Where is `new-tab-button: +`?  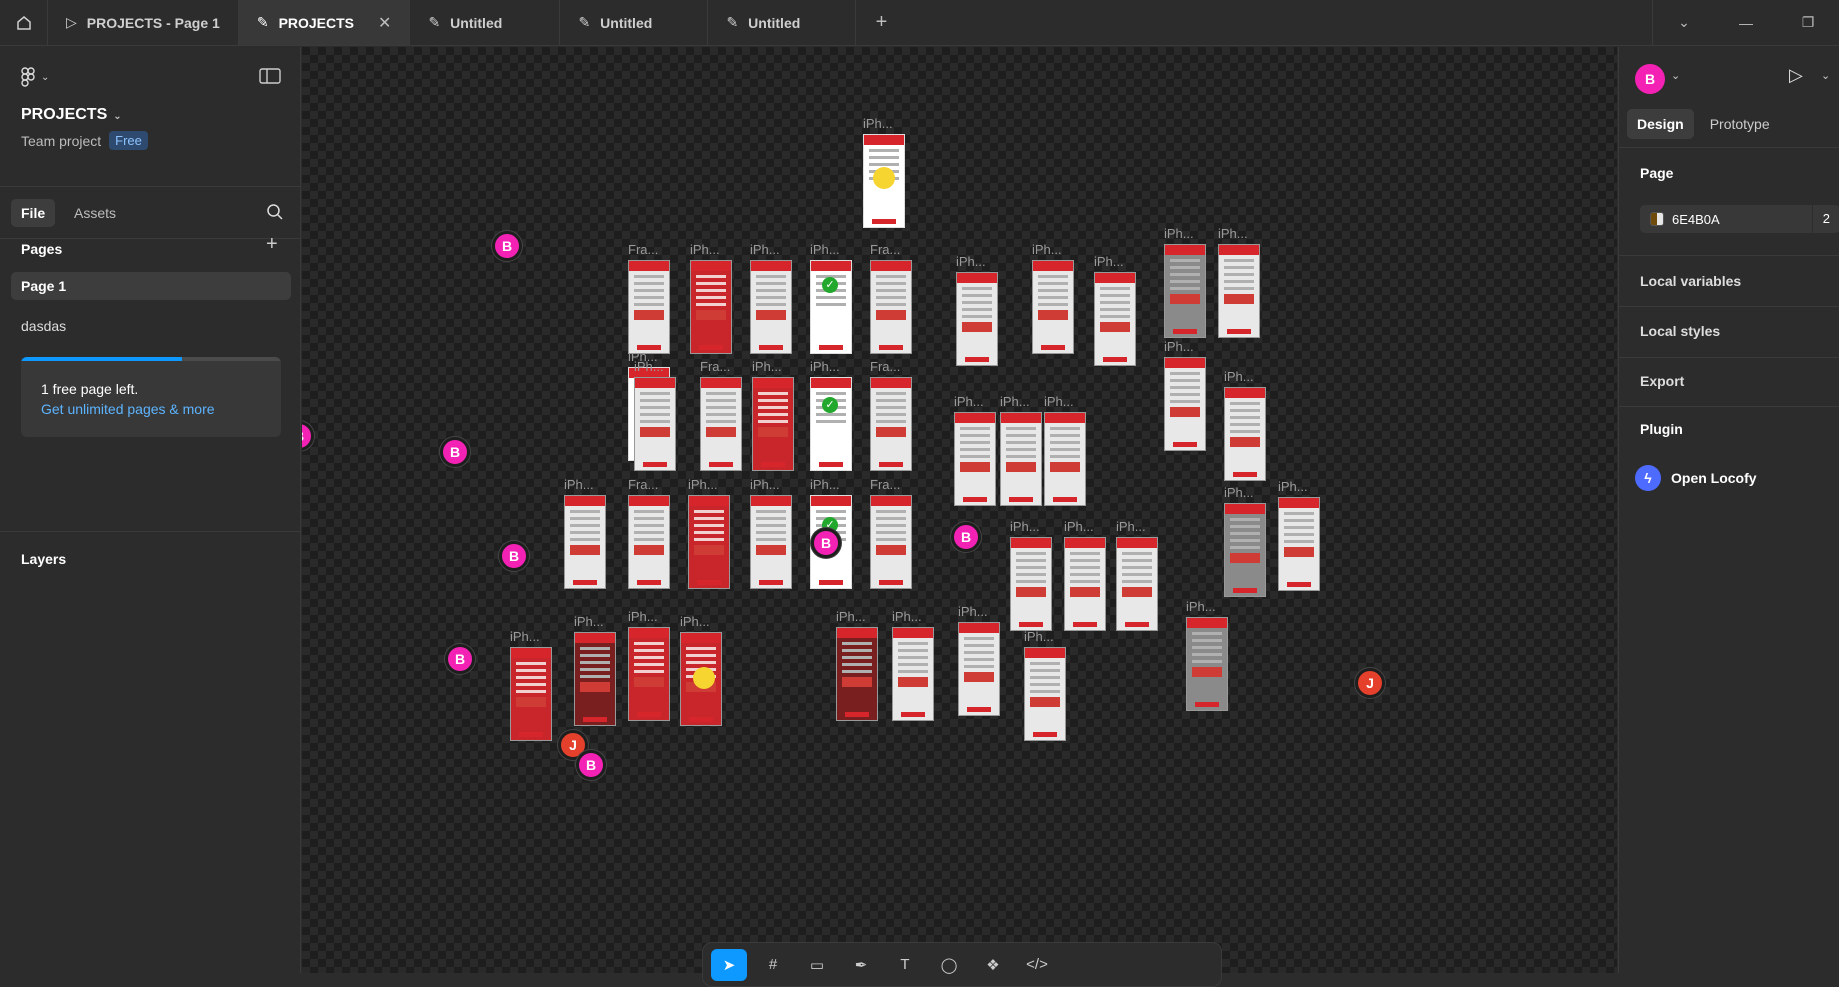 new-tab-button: + is located at coordinates (881, 22).